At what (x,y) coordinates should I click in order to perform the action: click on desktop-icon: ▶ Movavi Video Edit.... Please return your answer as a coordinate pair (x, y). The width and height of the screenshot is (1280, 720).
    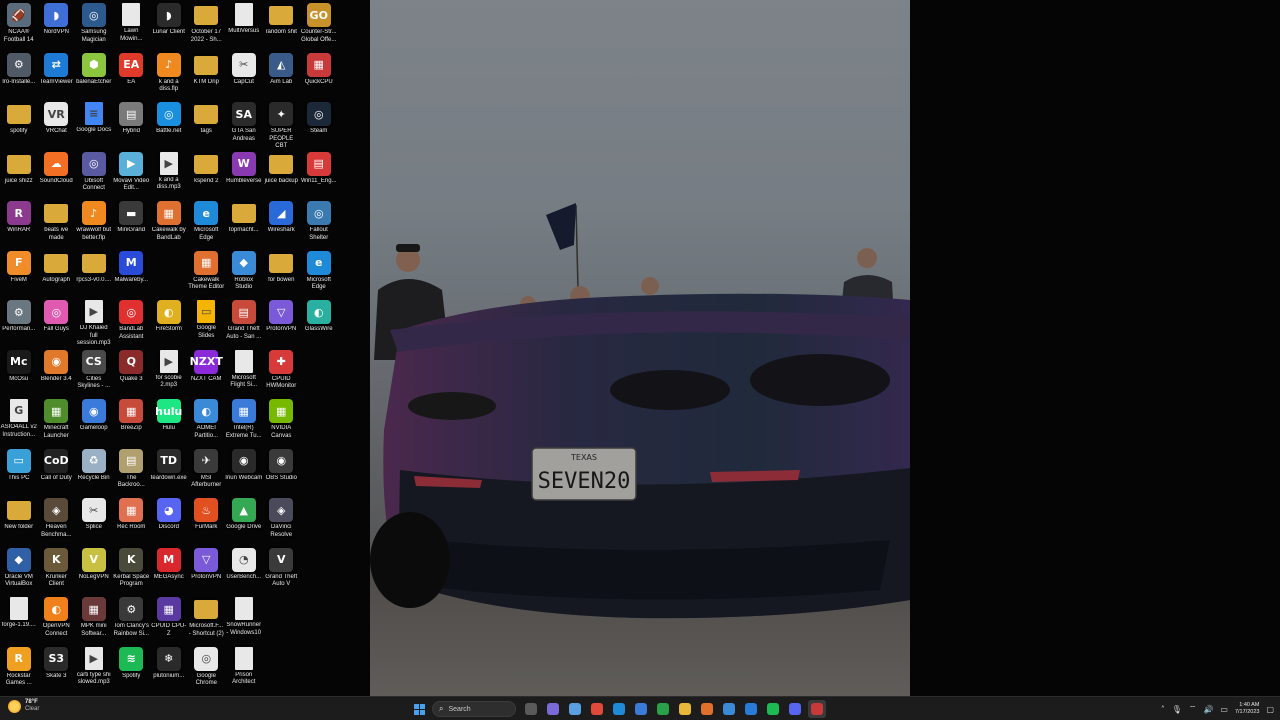
    Looking at the image, I should click on (132, 174).